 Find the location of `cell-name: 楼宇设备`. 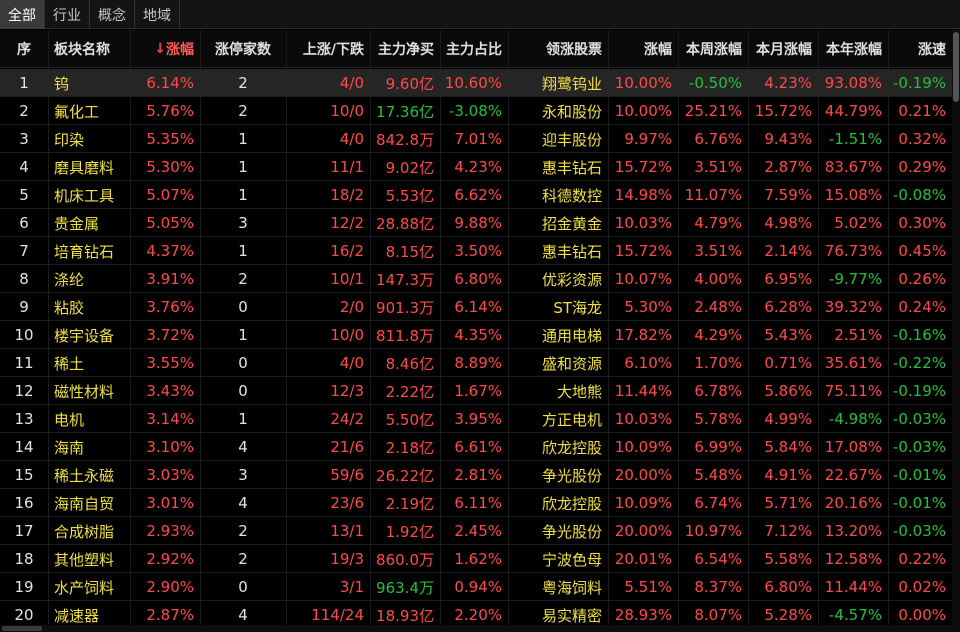

cell-name: 楼宇设备 is located at coordinates (89, 335).